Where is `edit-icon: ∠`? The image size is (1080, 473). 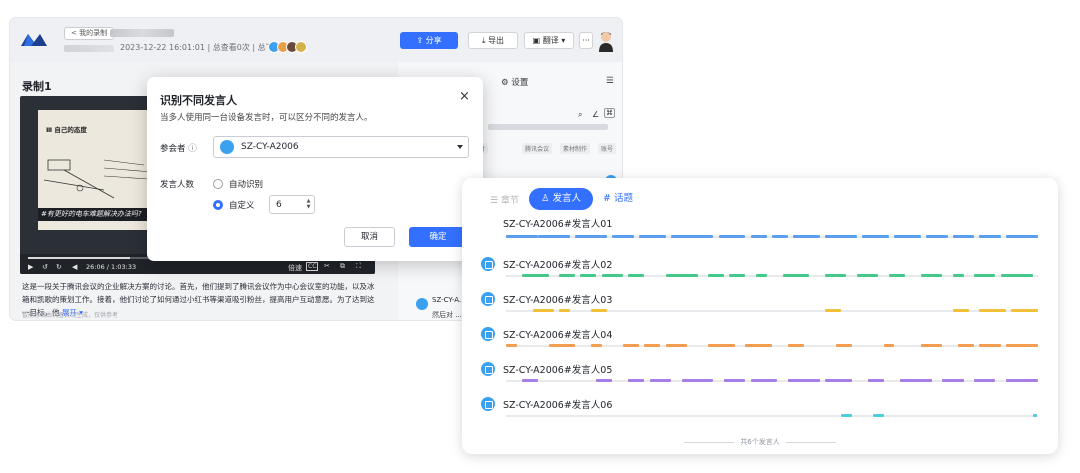 edit-icon: ∠ is located at coordinates (595, 114).